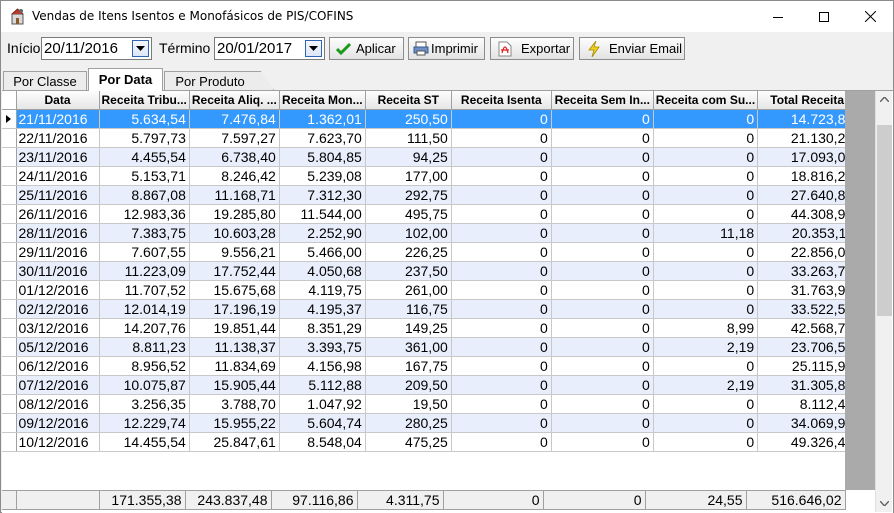 The width and height of the screenshot is (894, 513). Describe the element at coordinates (408, 404) in the screenshot. I see `value-cell: 19,50` at that location.